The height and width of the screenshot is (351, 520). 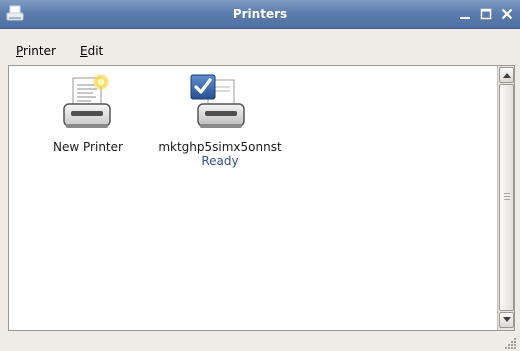 I want to click on status-bar, so click(x=260, y=342).